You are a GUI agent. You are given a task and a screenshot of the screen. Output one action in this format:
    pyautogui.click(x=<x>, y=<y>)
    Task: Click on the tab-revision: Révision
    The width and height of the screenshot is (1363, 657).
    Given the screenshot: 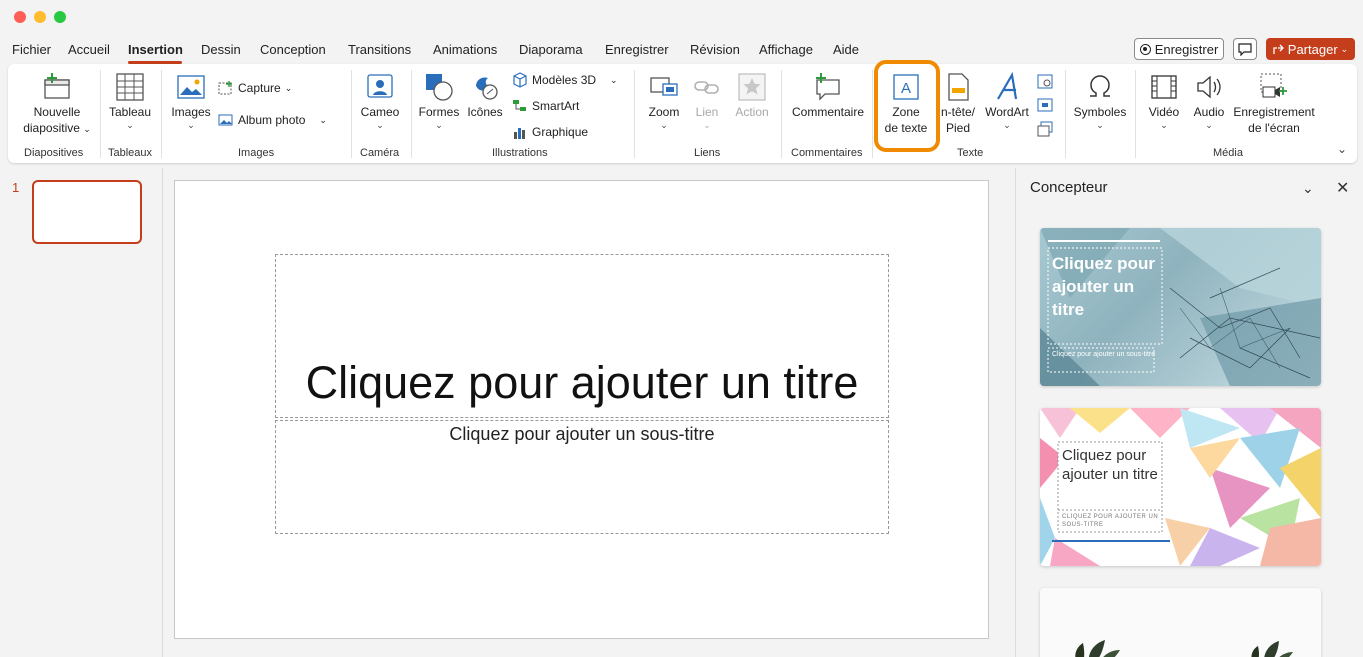 What is the action you would take?
    pyautogui.click(x=715, y=49)
    